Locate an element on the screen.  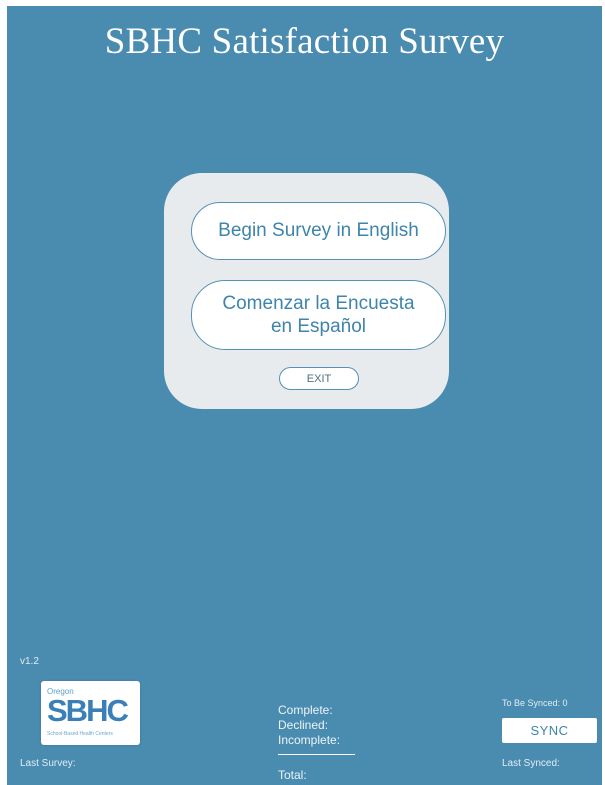
last-survey-label: Last Survey: is located at coordinates (48, 763).